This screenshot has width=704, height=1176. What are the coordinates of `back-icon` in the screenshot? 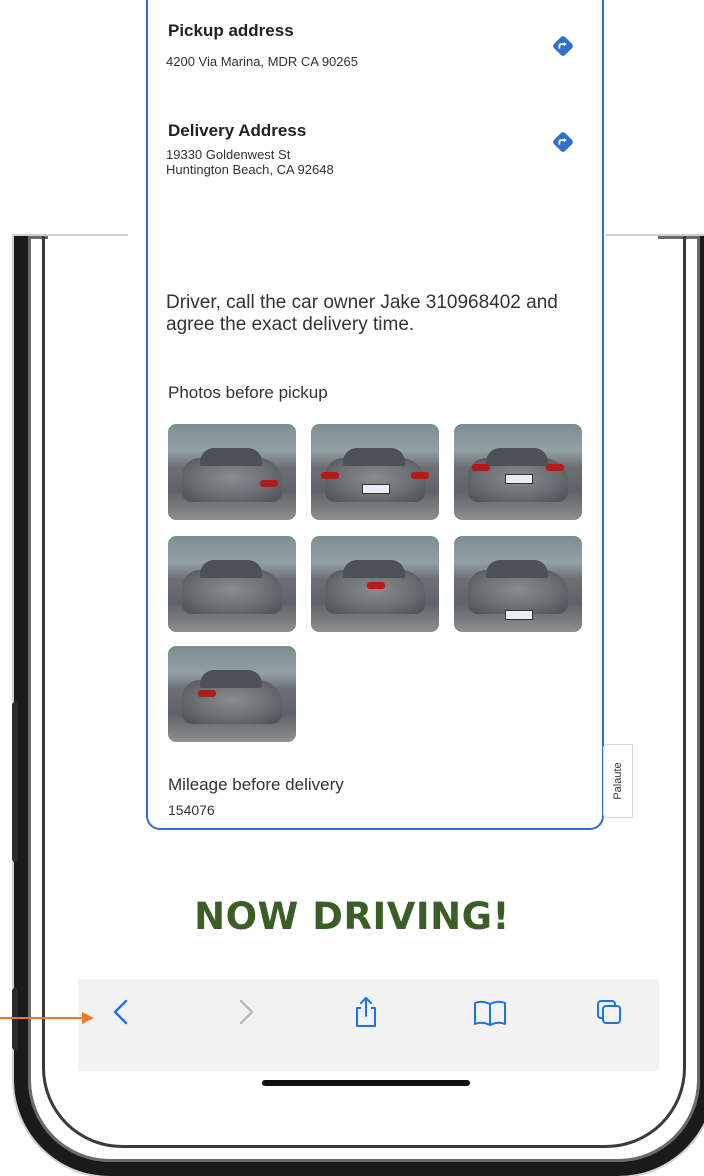 It's located at (121, 1012).